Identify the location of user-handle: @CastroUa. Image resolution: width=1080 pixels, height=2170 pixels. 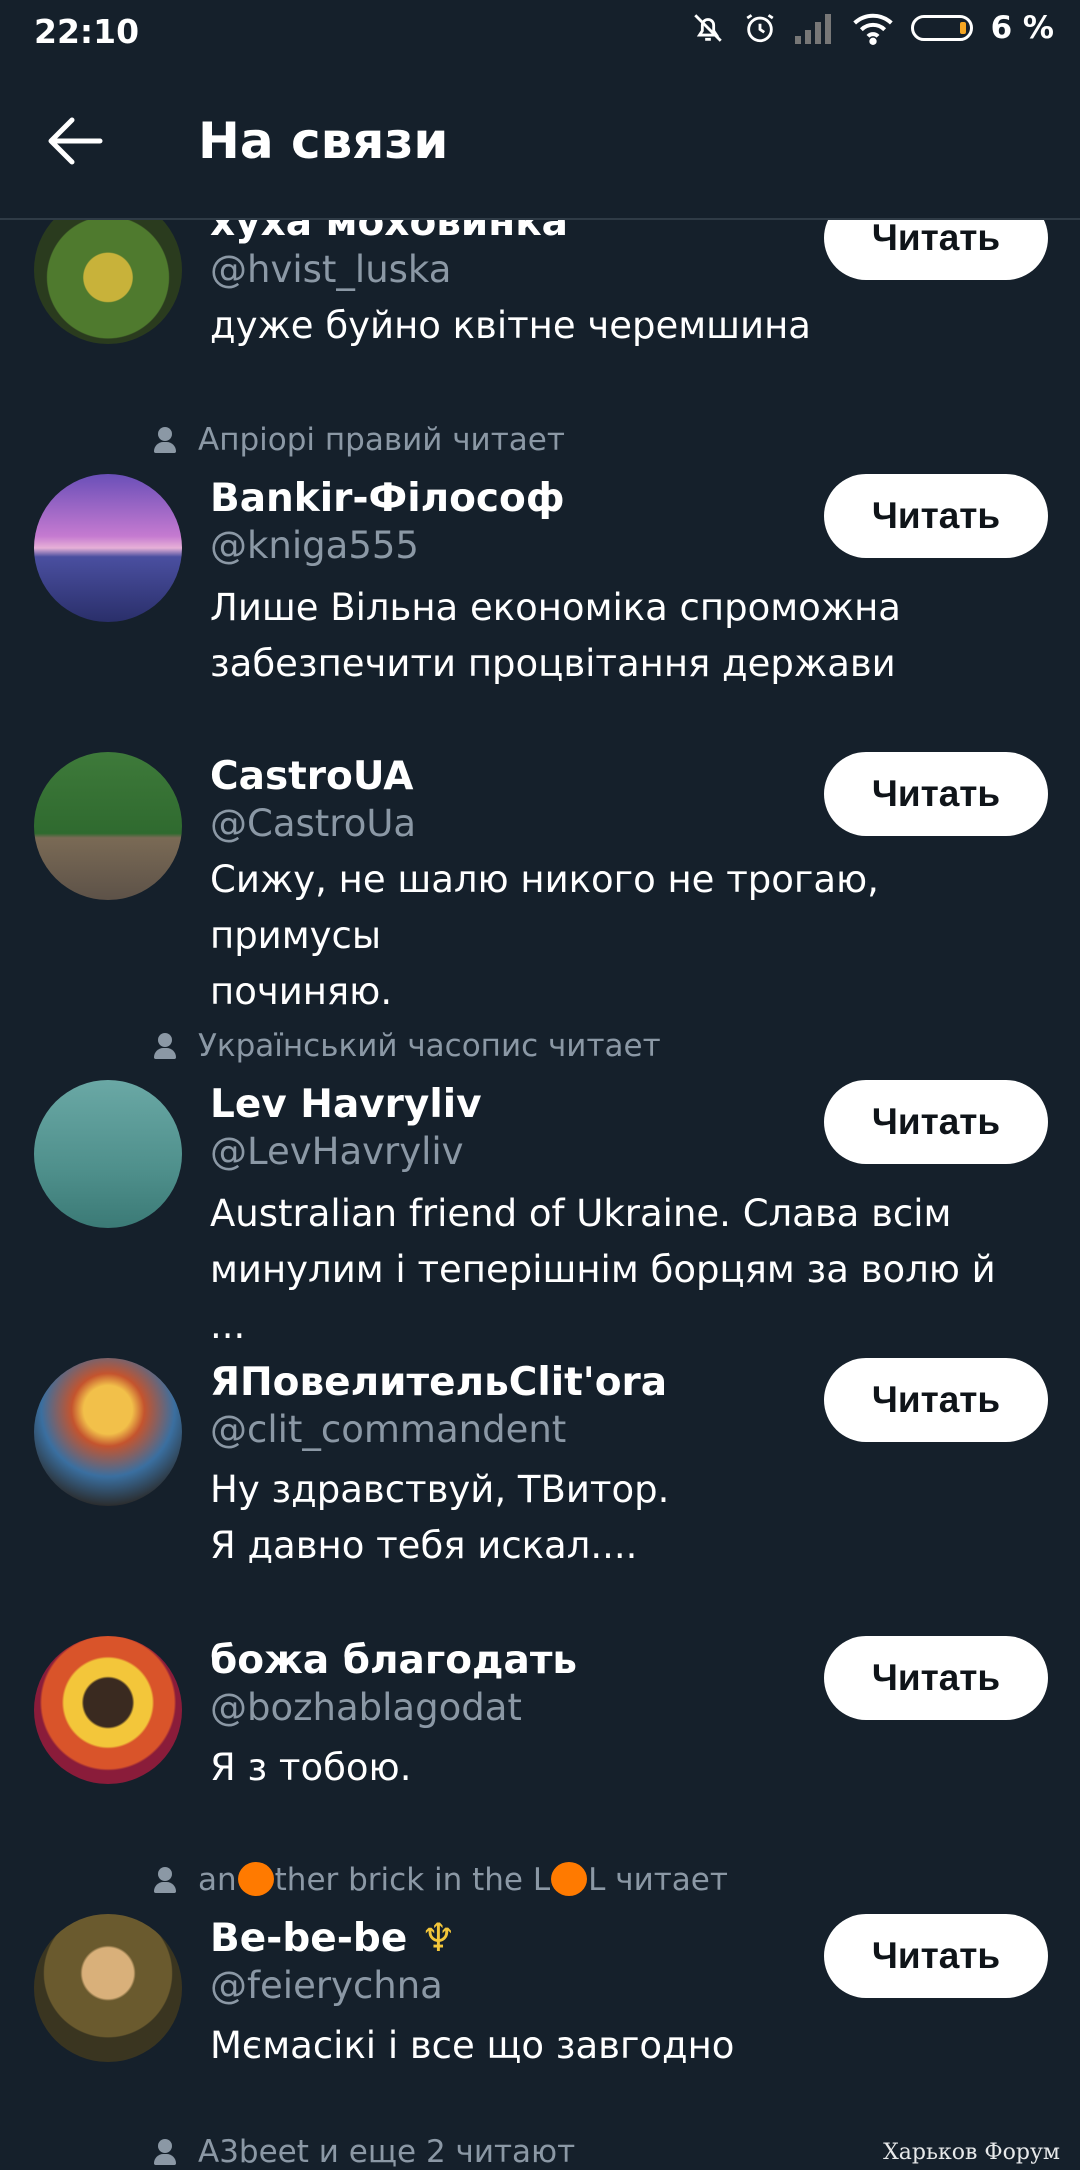
(313, 823).